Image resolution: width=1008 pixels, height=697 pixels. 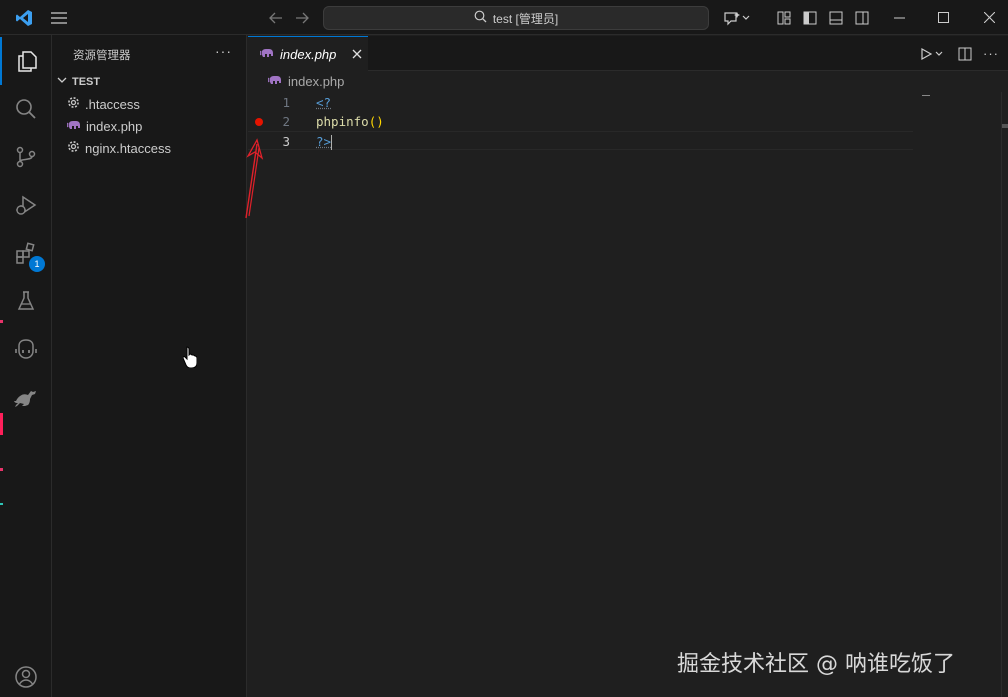 What do you see at coordinates (580, 140) in the screenshot?
I see `code-line-current: 3 ?>` at bounding box center [580, 140].